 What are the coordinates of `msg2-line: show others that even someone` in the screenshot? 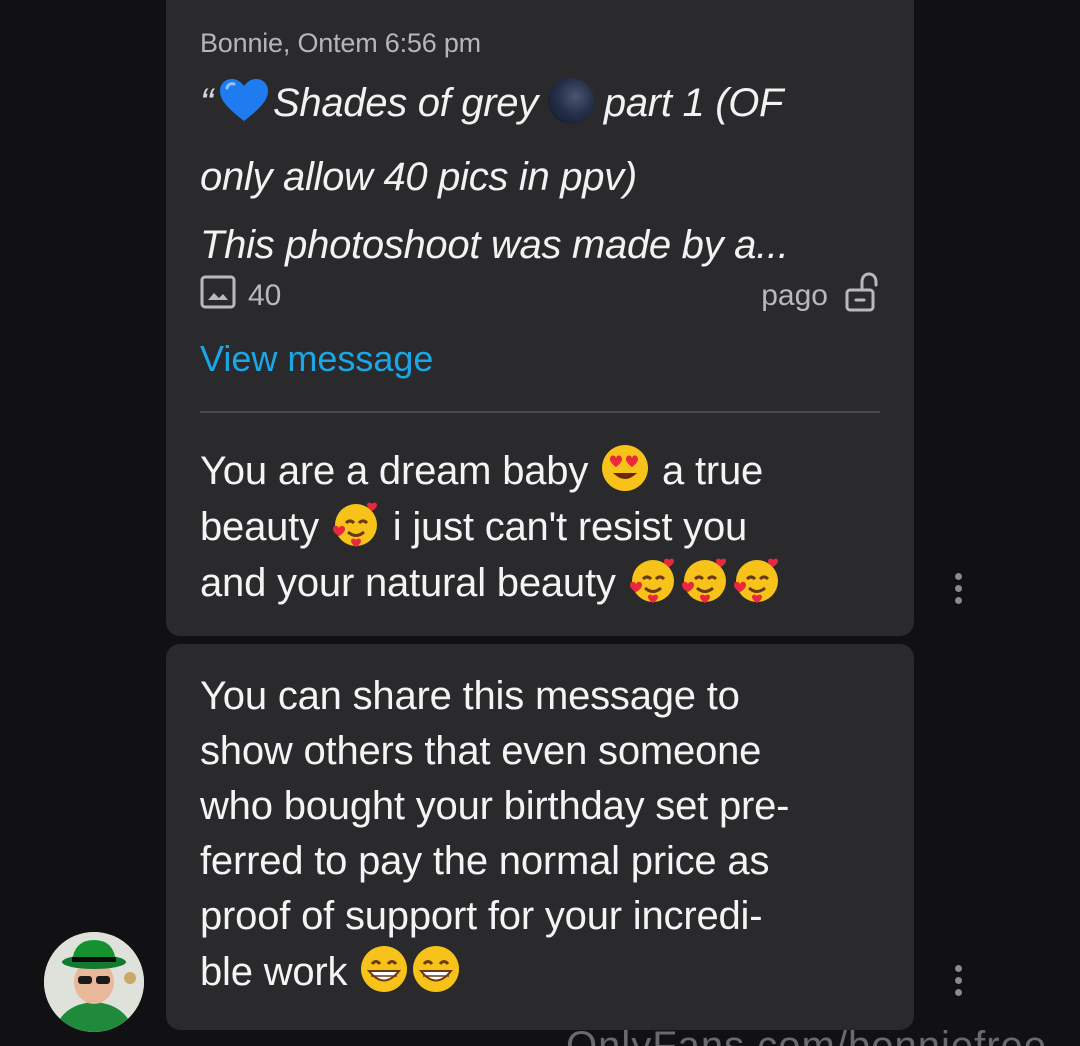 It's located at (481, 751).